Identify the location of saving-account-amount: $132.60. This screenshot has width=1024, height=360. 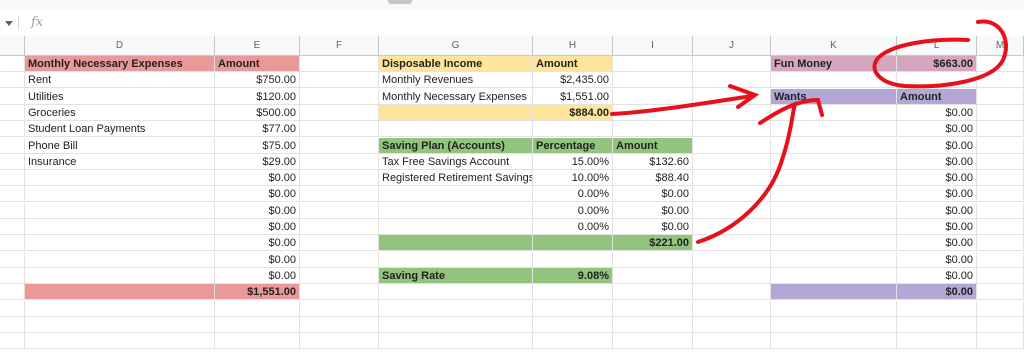
(653, 161).